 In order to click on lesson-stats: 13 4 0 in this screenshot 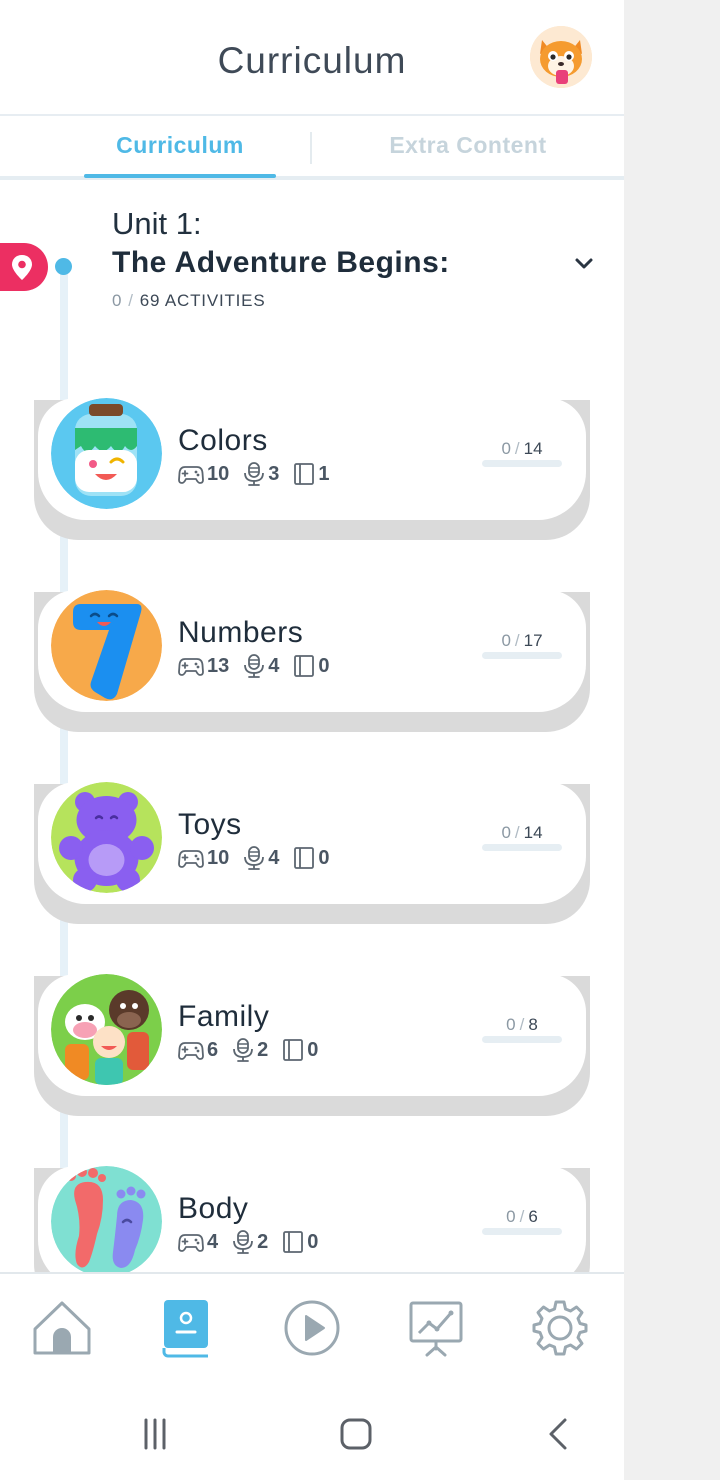, I will do `click(261, 666)`.